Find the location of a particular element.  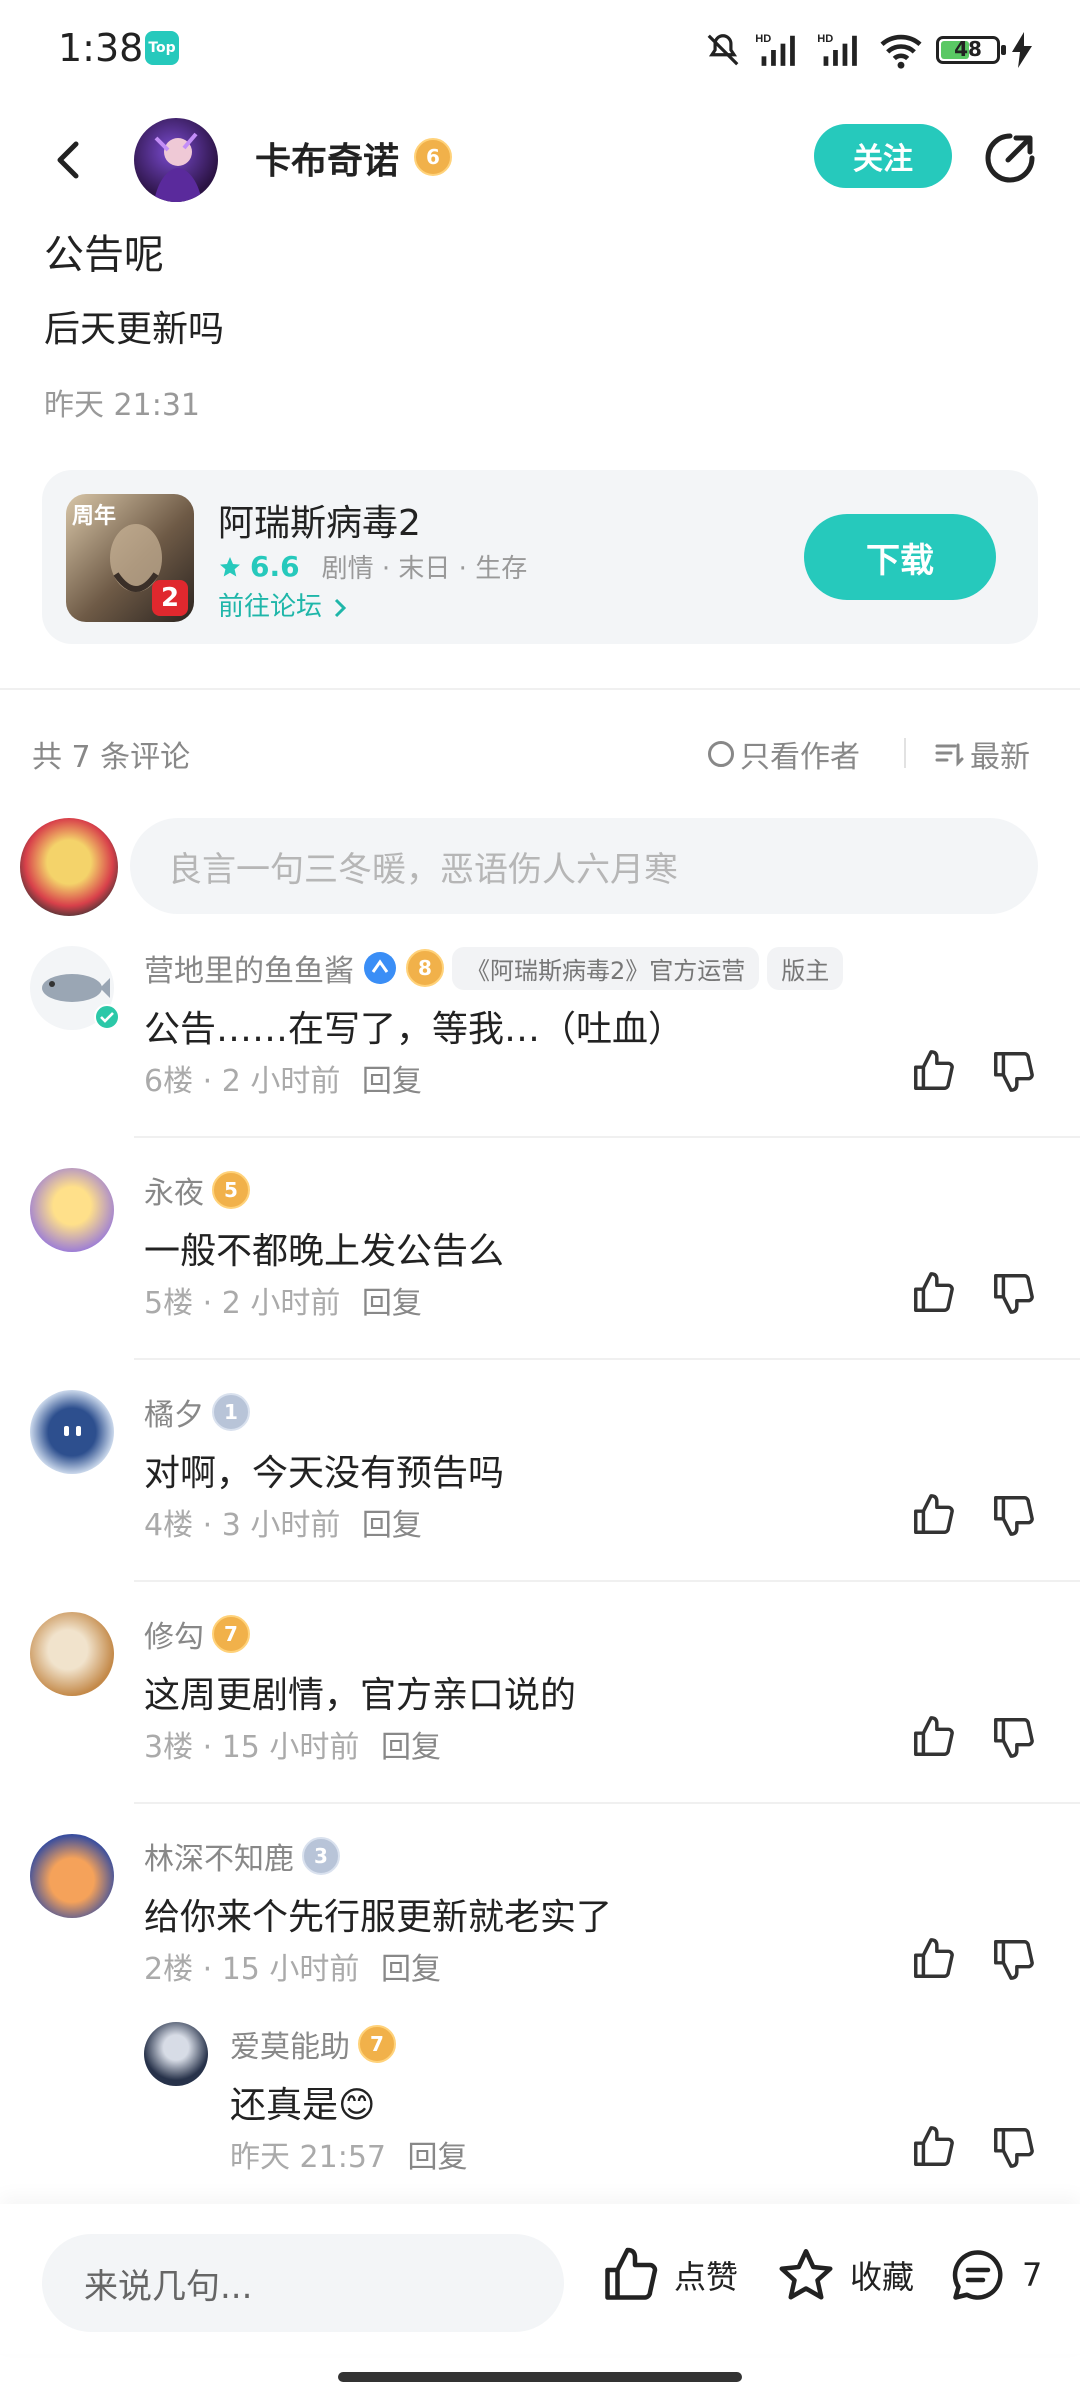

game-icon: 周年 2 is located at coordinates (130, 558).